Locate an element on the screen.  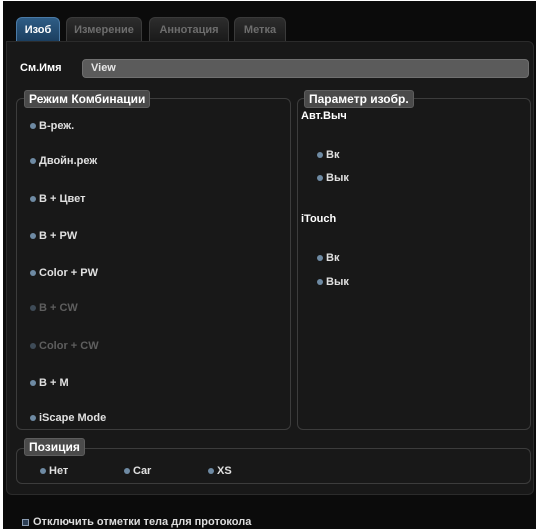
itouch-on: Вк is located at coordinates (328, 258).